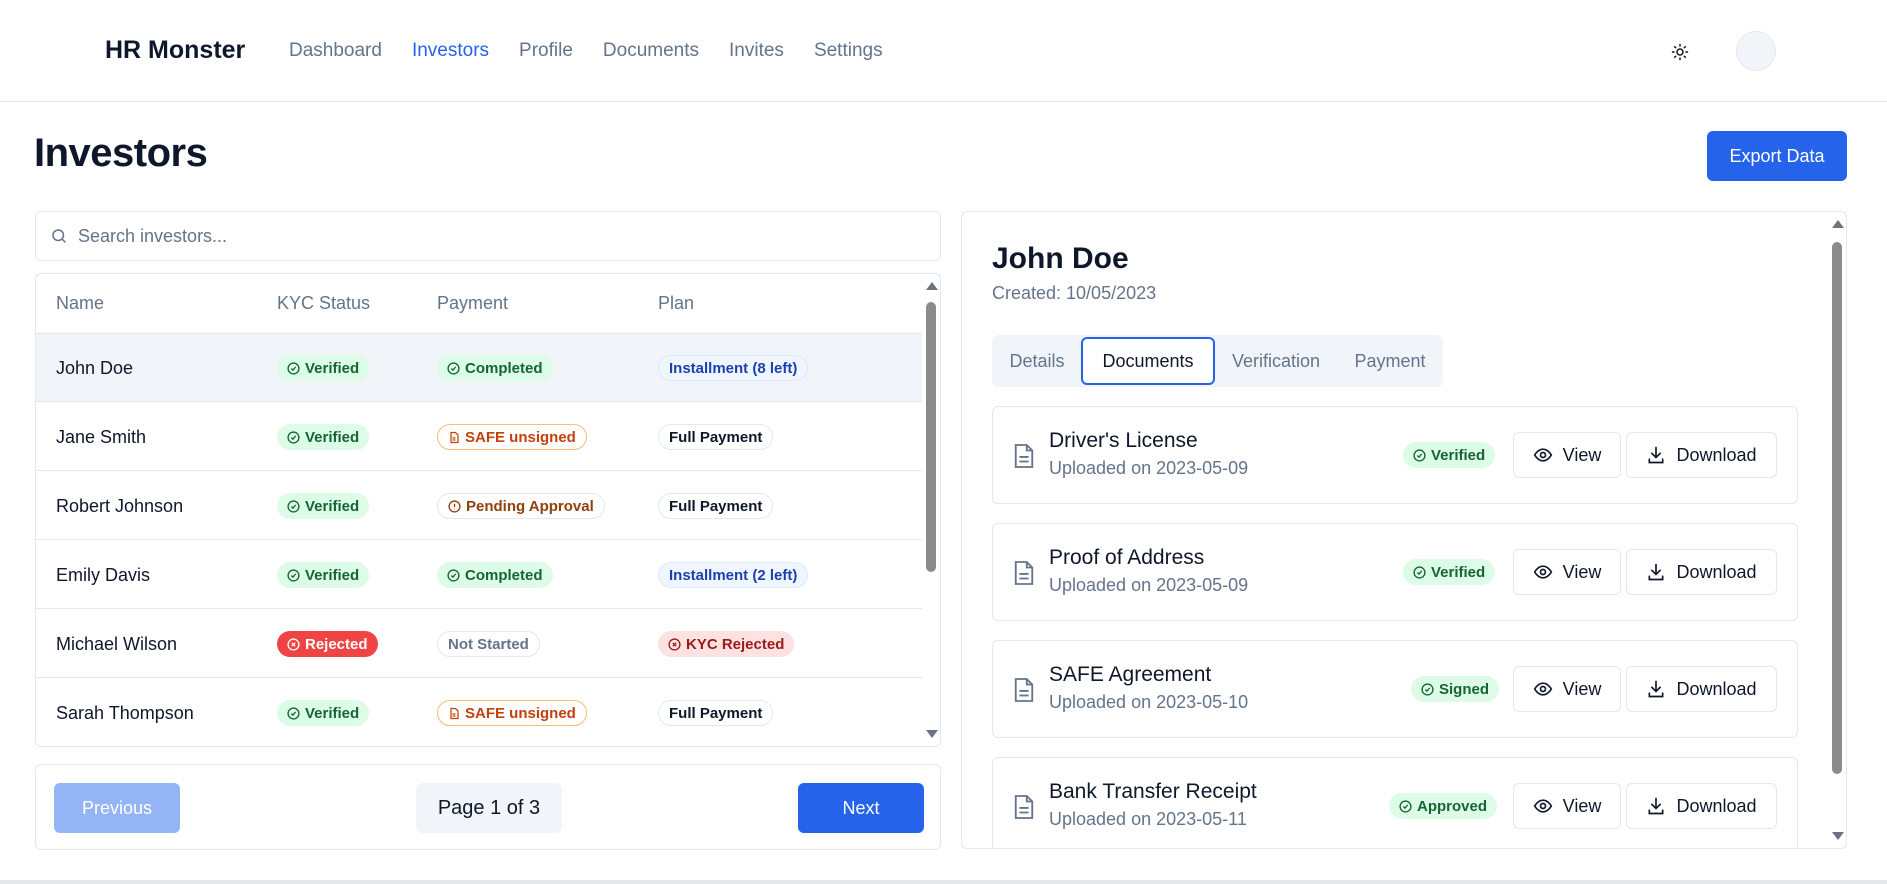 This screenshot has height=884, width=1887. Describe the element at coordinates (674, 644) in the screenshot. I see `x-circle-icon` at that location.